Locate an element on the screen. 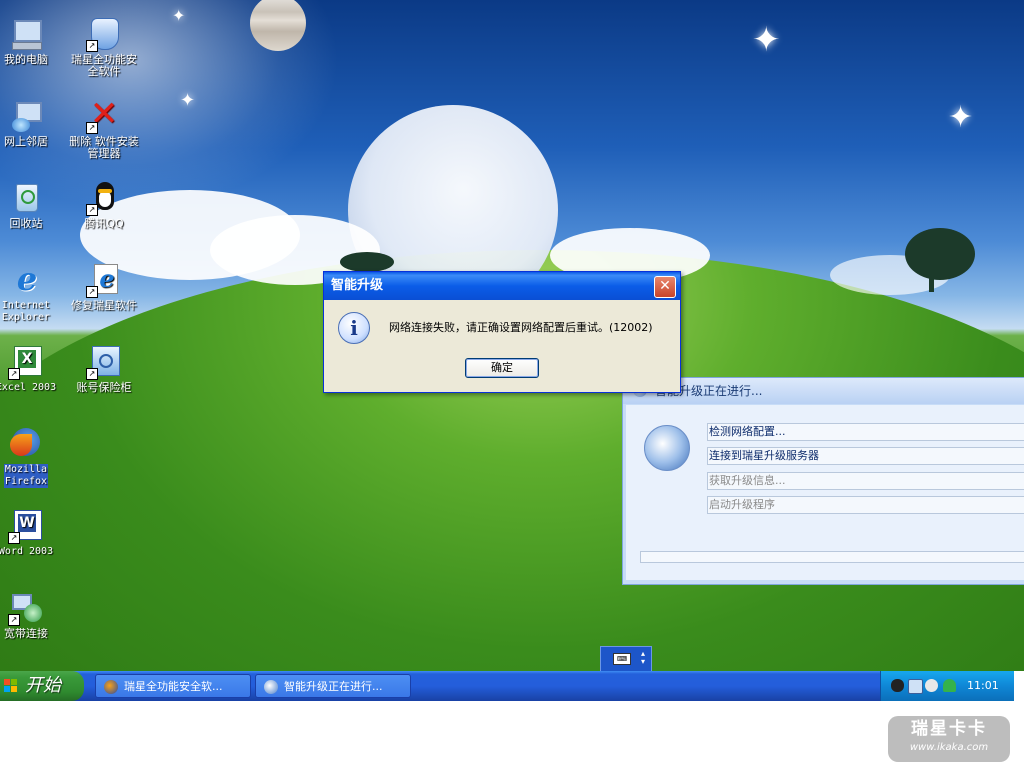 The image size is (1024, 768). desktop-icon-label: 修复瑞星软件 is located at coordinates (104, 305).